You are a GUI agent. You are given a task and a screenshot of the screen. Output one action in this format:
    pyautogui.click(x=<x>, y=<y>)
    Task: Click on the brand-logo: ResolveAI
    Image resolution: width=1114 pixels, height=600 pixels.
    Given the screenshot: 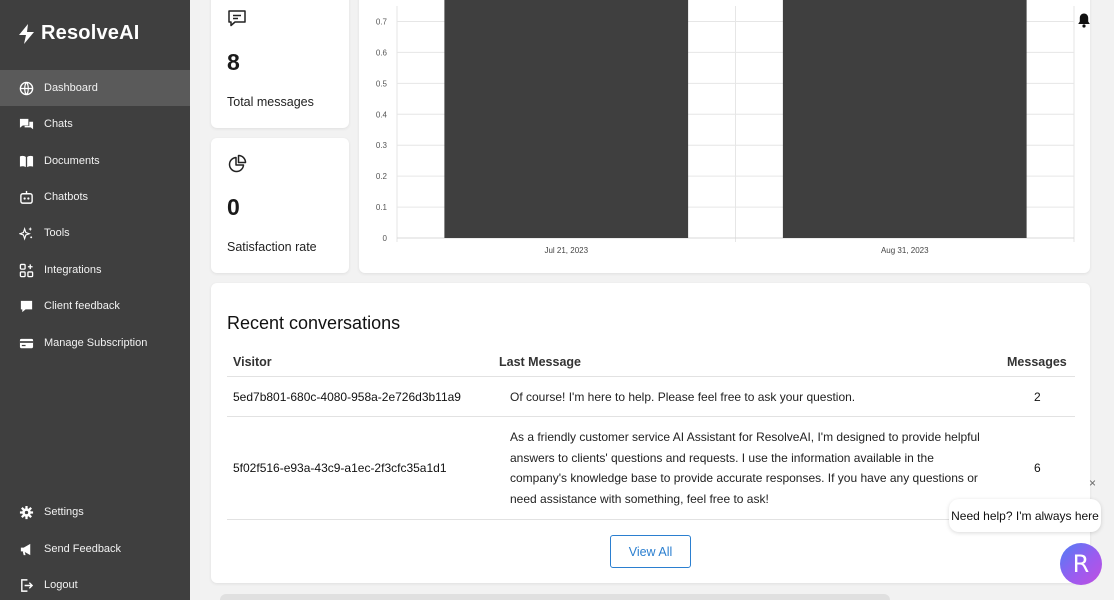 What is the action you would take?
    pyautogui.click(x=79, y=33)
    